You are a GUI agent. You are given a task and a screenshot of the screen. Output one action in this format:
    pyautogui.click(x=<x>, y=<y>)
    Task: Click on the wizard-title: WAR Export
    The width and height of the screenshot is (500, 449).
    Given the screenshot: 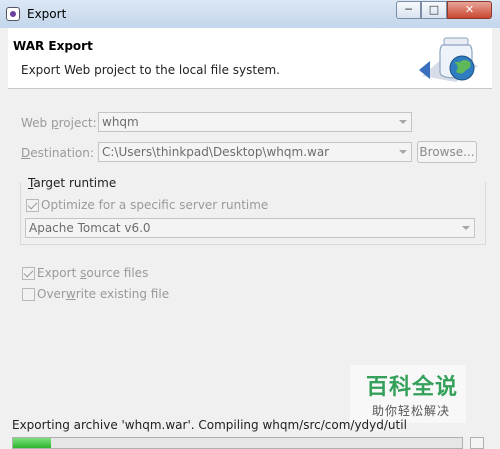 What is the action you would take?
    pyautogui.click(x=53, y=46)
    